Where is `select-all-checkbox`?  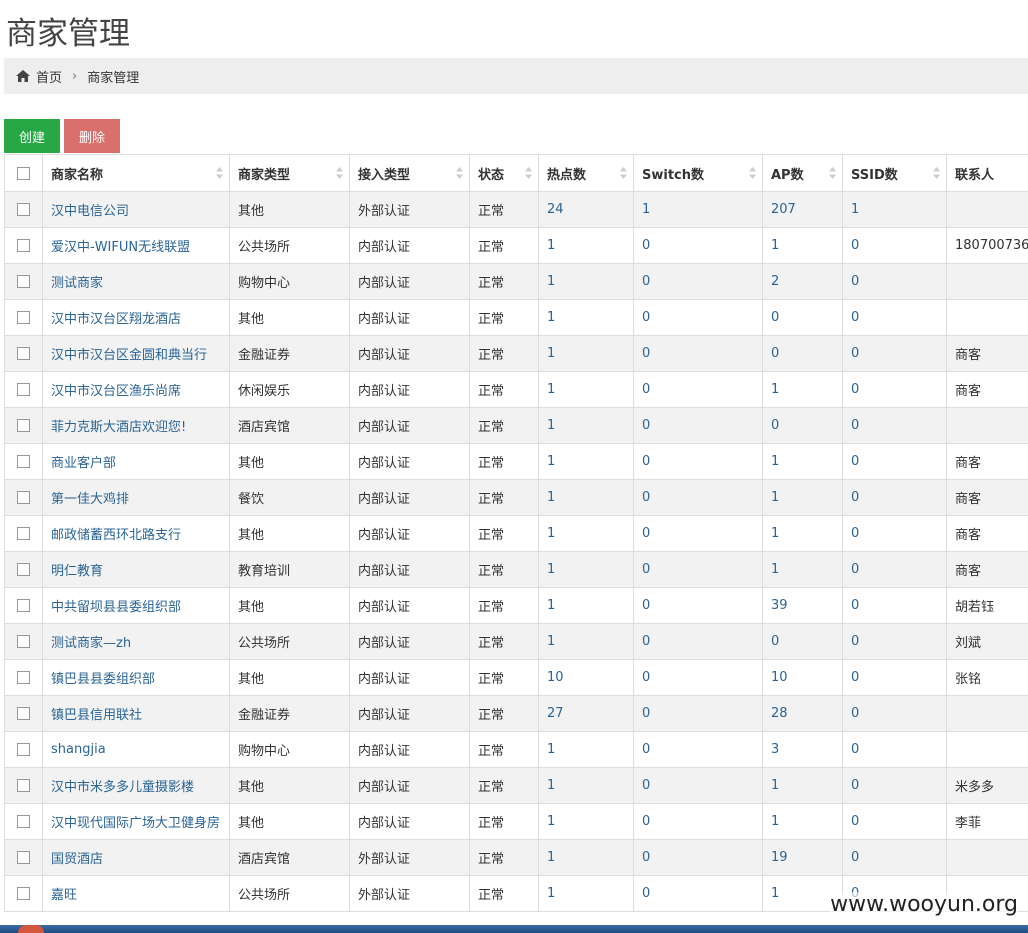
select-all-checkbox is located at coordinates (23, 173).